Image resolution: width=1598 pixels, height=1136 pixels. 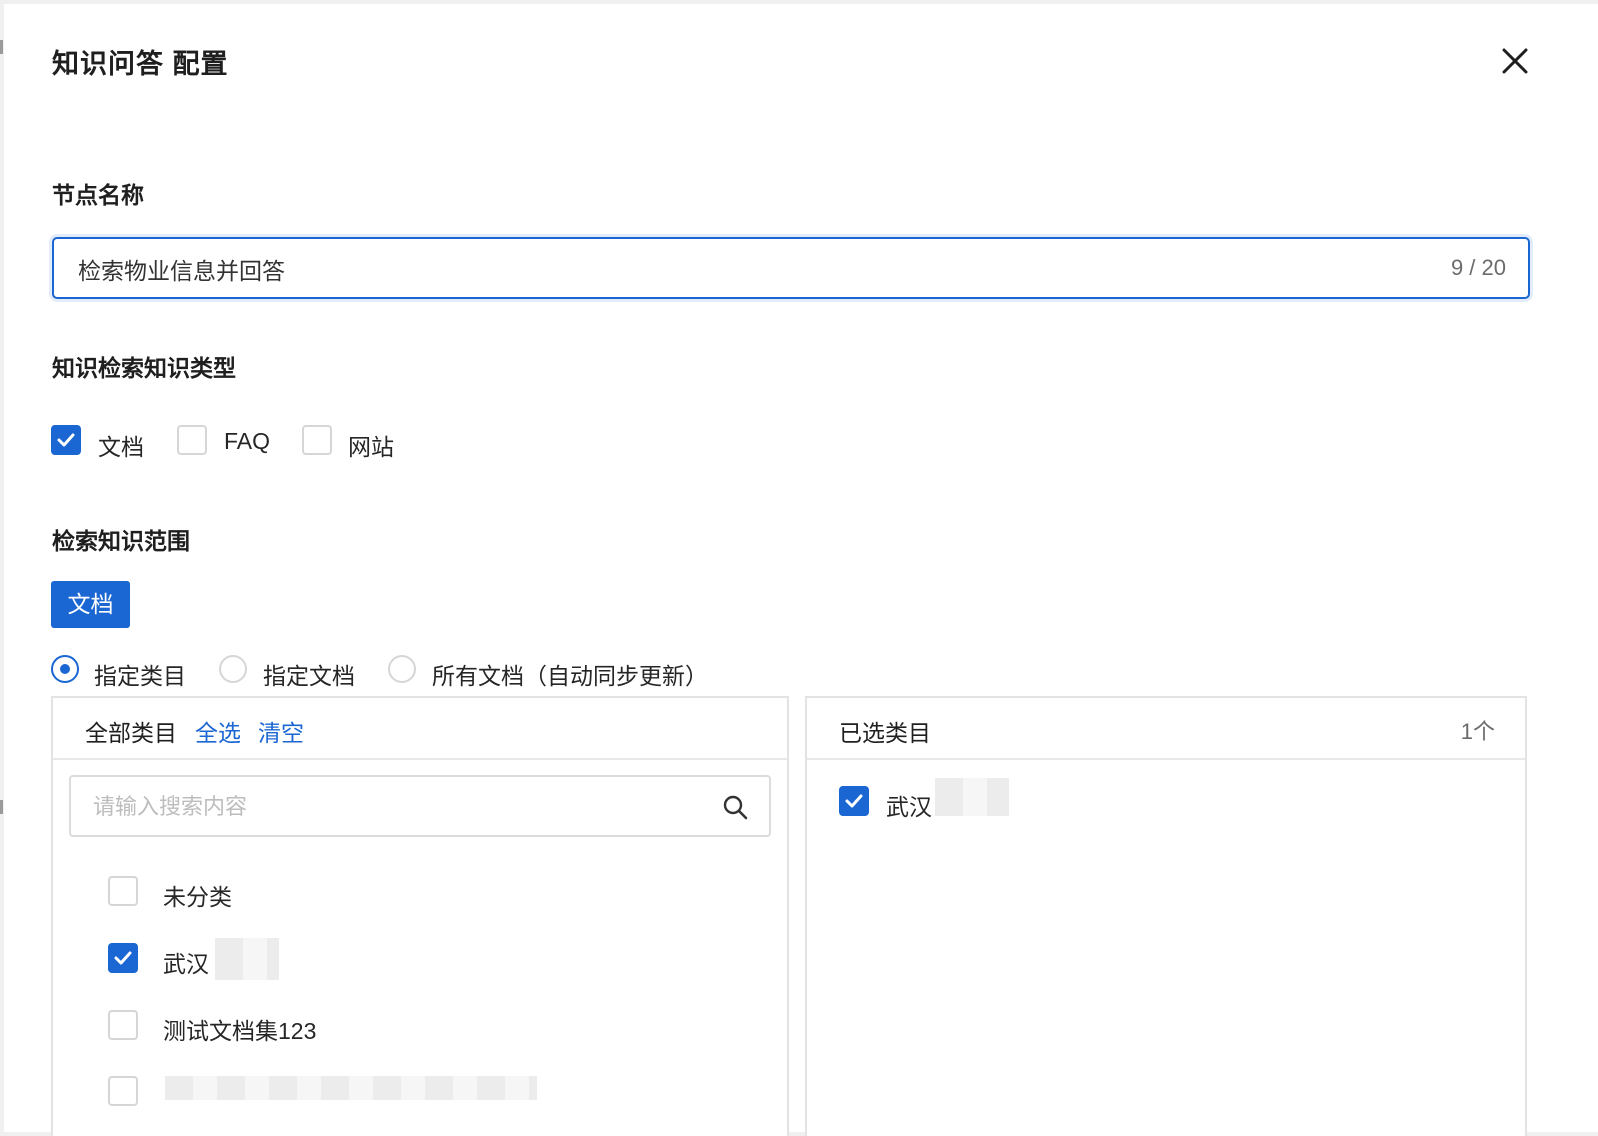 I want to click on radio-specified-category-label: 指定类目, so click(x=140, y=676).